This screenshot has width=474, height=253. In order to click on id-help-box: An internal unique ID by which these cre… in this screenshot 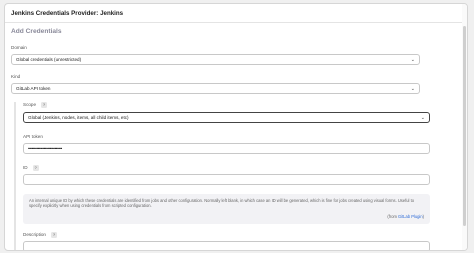, I will do `click(226, 209)`.